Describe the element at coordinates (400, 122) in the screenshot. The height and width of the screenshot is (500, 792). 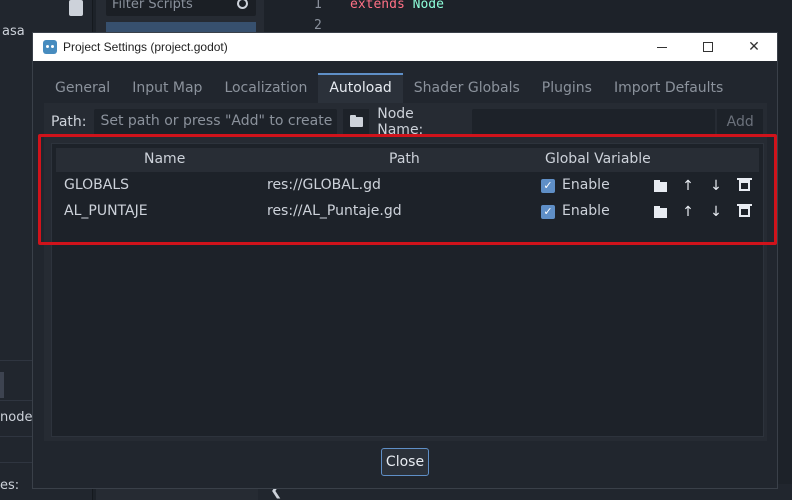
I see `node-name-label: Node Name:` at that location.